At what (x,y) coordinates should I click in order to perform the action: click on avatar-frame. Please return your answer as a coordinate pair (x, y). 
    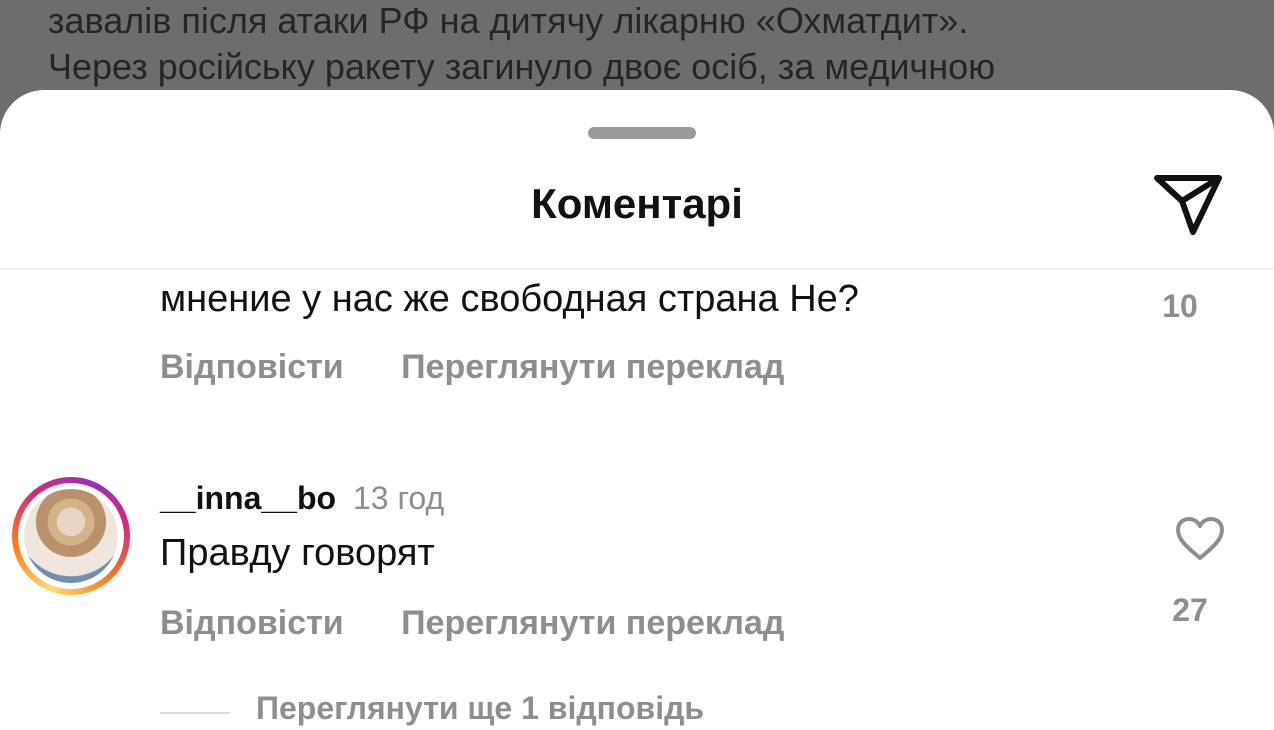
    Looking at the image, I should click on (71, 536).